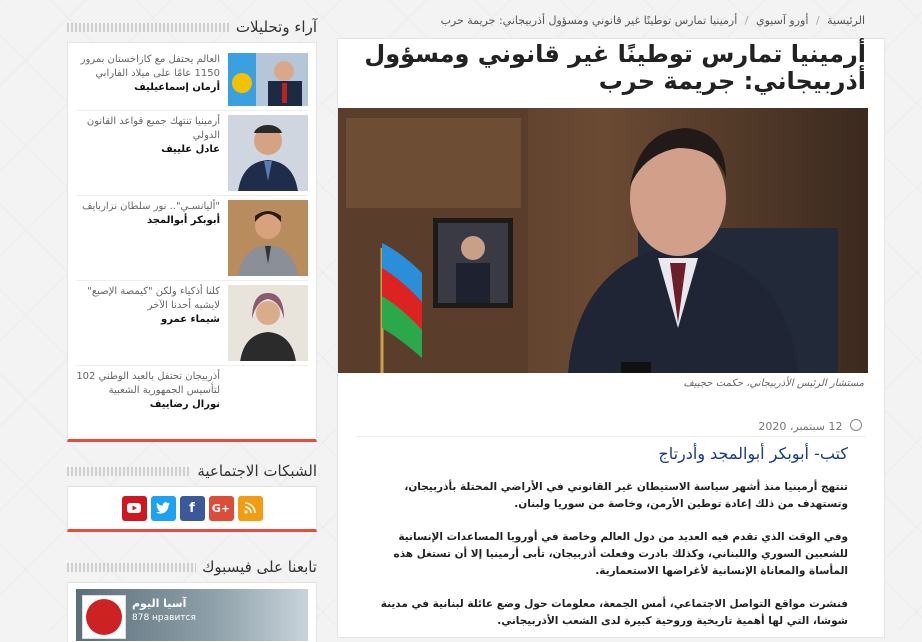 This screenshot has width=922, height=642. I want to click on opinion-author: أبوبكر أبوالمجد, so click(148, 221).